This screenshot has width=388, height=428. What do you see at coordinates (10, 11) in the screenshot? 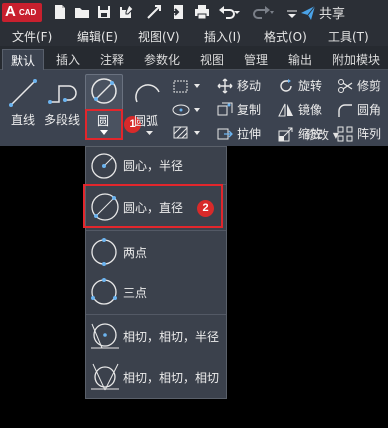
I see `logo-letter: A` at bounding box center [10, 11].